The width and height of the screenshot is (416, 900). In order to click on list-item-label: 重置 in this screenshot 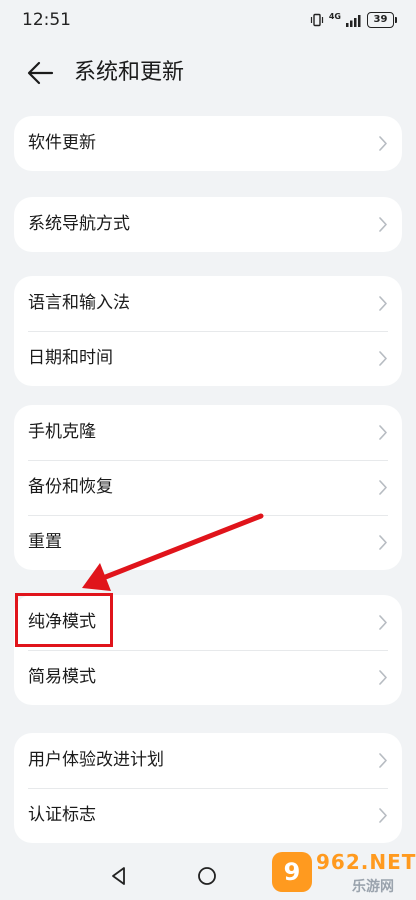, I will do `click(45, 542)`.